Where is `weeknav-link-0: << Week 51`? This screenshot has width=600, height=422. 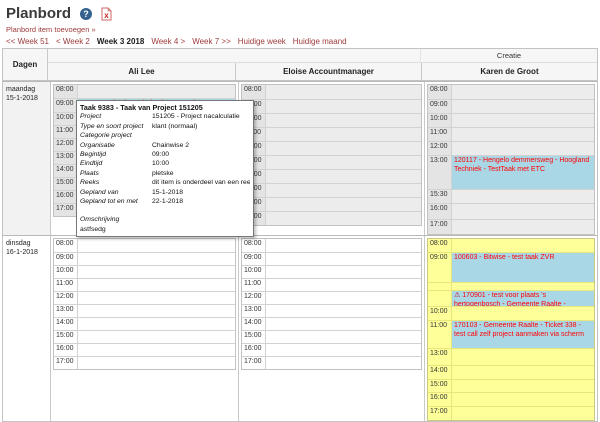
weeknav-link-0: << Week 51 is located at coordinates (27, 41).